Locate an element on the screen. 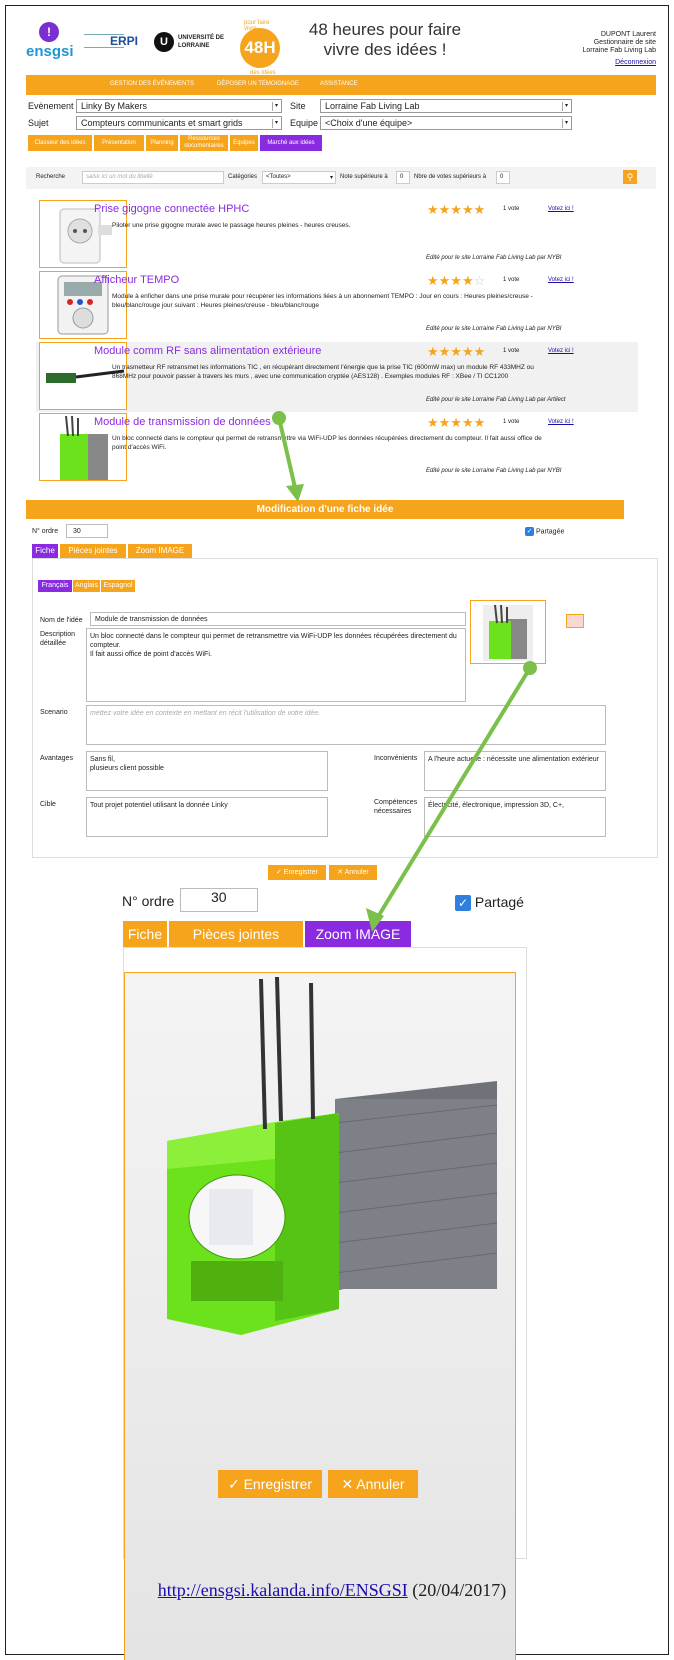 The image size is (674, 1660). erpi-logo: ERPI is located at coordinates (114, 42).